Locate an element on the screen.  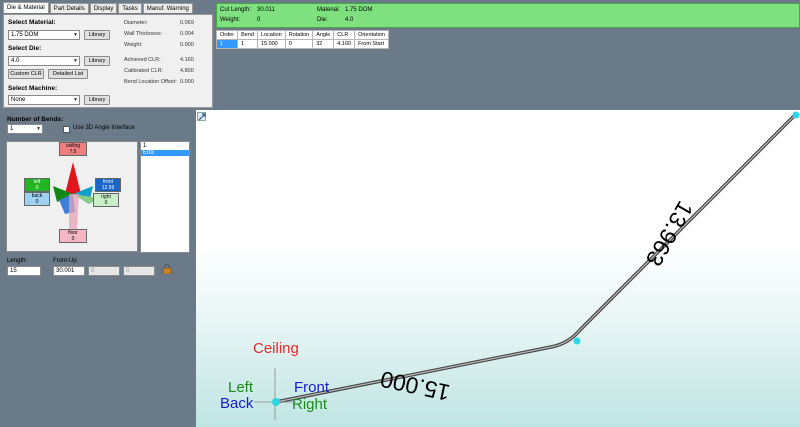
weight-value: 0 is located at coordinates (259, 20).